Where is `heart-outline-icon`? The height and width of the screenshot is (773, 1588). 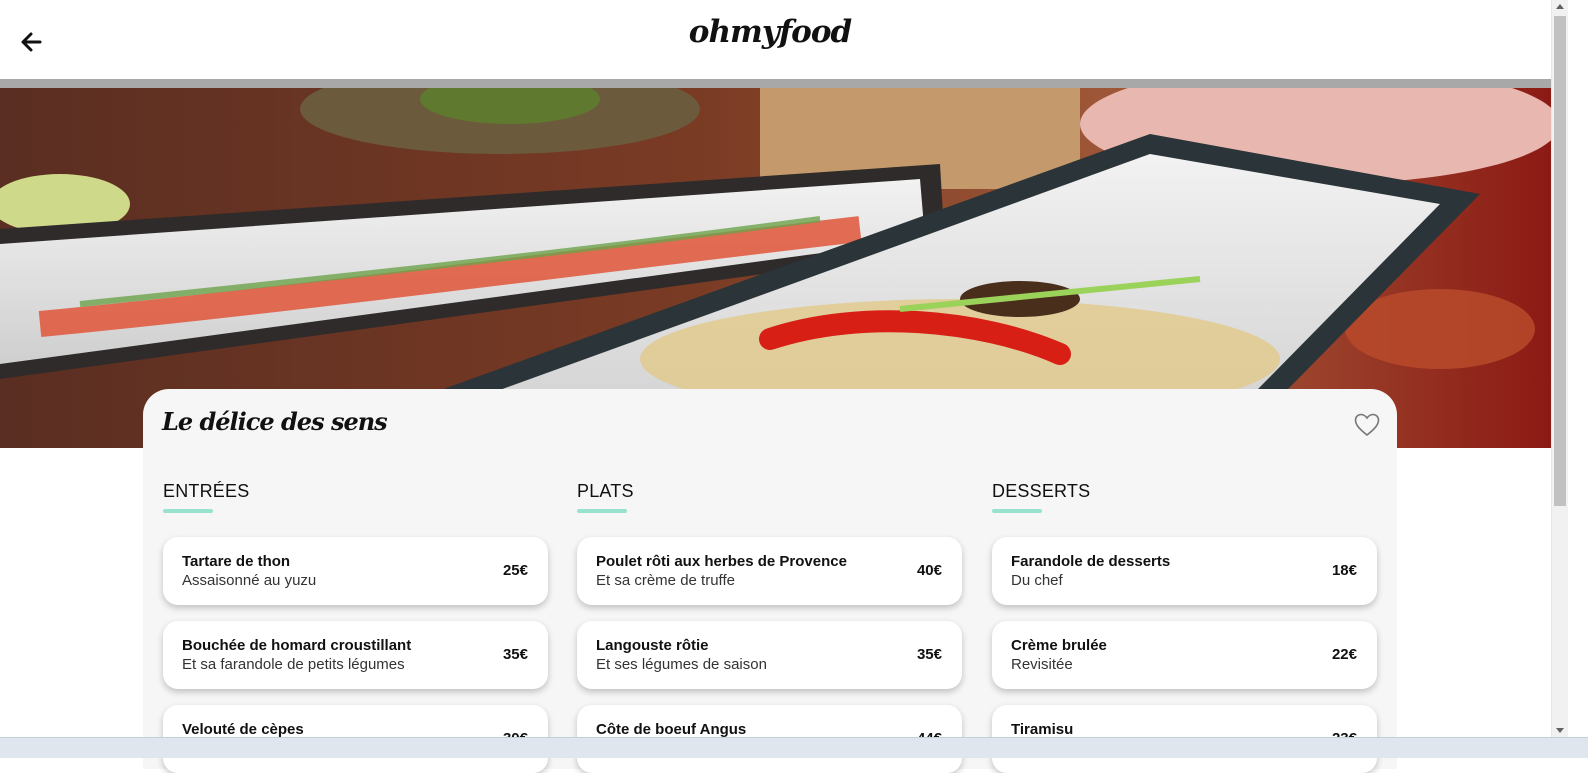
heart-outline-icon is located at coordinates (1367, 425).